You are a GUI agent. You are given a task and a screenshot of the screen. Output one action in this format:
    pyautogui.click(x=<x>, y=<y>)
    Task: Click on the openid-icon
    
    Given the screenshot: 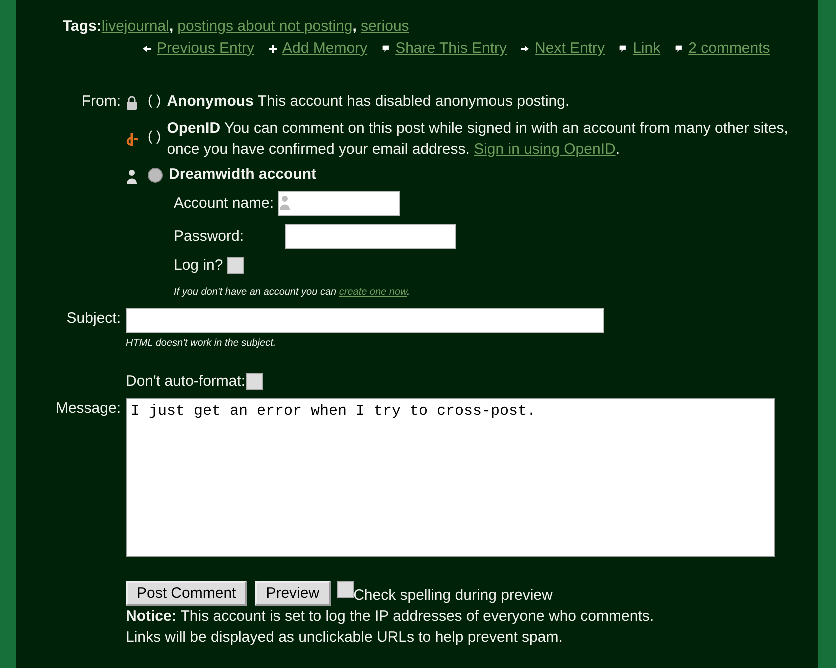 What is the action you would take?
    pyautogui.click(x=132, y=139)
    